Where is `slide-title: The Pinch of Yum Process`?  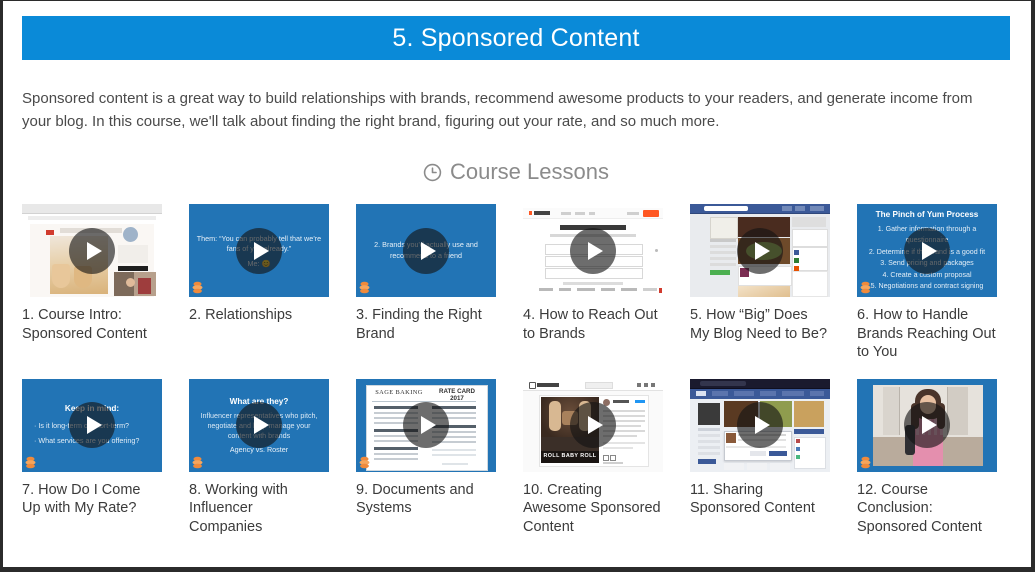
slide-title: The Pinch of Yum Process is located at coordinates (927, 214).